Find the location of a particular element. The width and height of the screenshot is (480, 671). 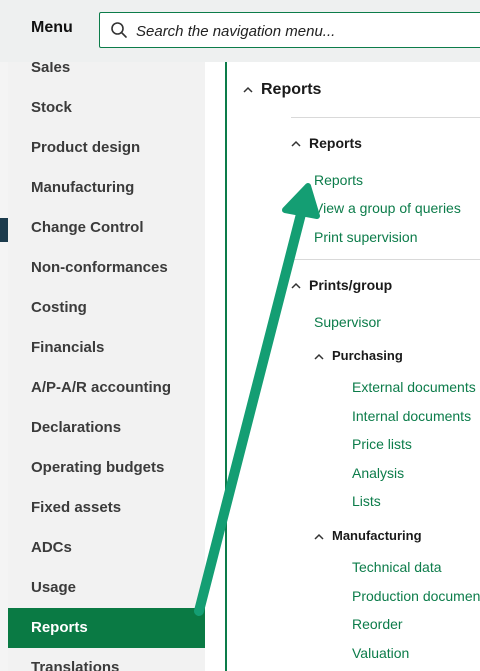

sidebar-item-label: Stock is located at coordinates (51, 107).